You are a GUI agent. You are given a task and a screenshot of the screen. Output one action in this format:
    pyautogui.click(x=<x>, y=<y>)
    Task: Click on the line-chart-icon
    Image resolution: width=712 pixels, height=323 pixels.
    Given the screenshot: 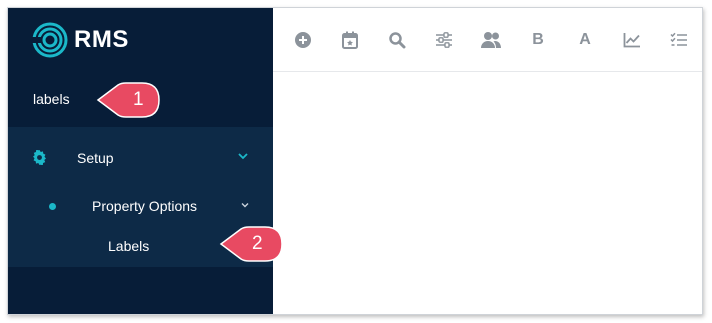 What is the action you would take?
    pyautogui.click(x=631, y=40)
    